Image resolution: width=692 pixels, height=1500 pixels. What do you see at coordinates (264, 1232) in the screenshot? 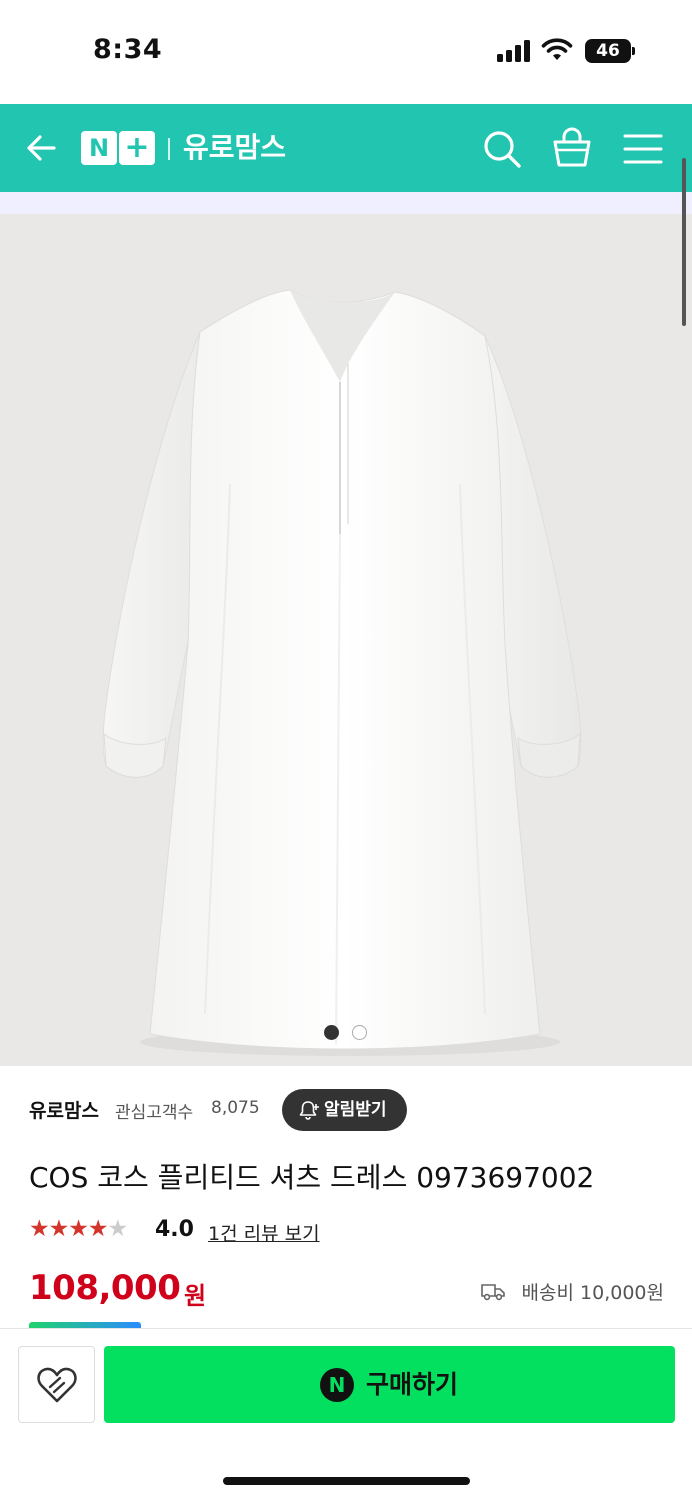
I see `review-link: 1건 리뷰 보기` at bounding box center [264, 1232].